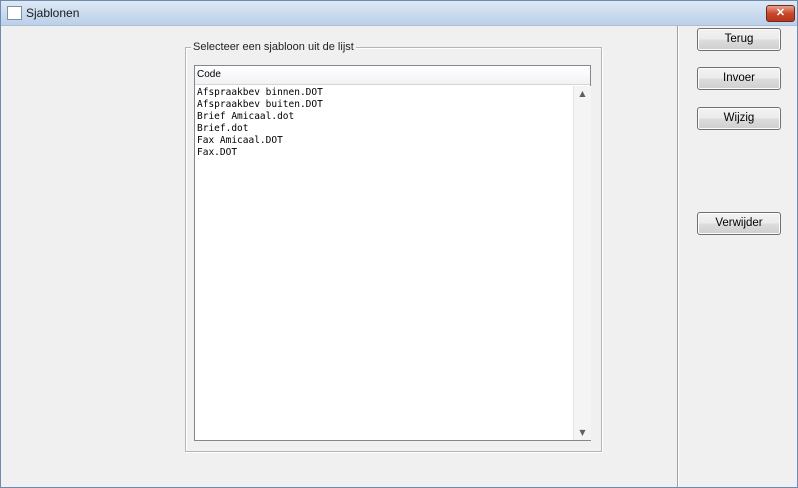  I want to click on scroll-up-icon: ▲, so click(582, 93).